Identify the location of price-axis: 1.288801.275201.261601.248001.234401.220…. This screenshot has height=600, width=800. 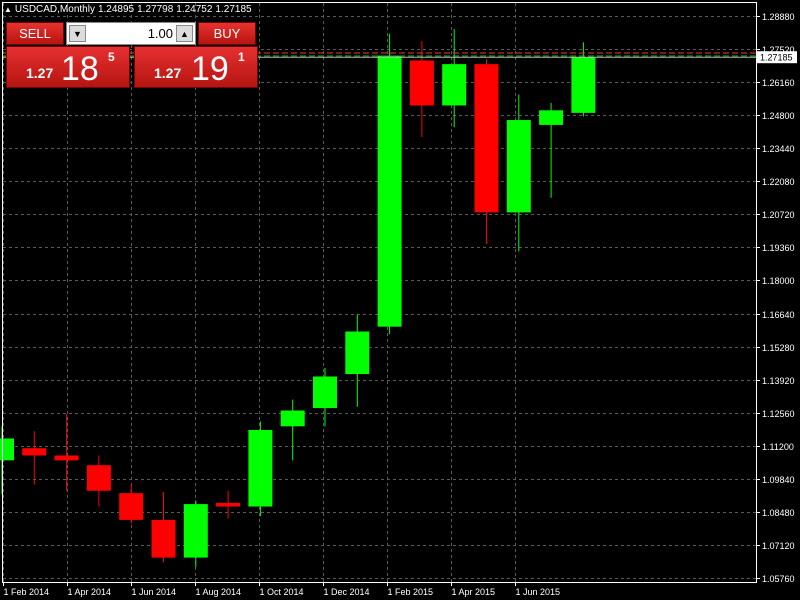
(776, 298).